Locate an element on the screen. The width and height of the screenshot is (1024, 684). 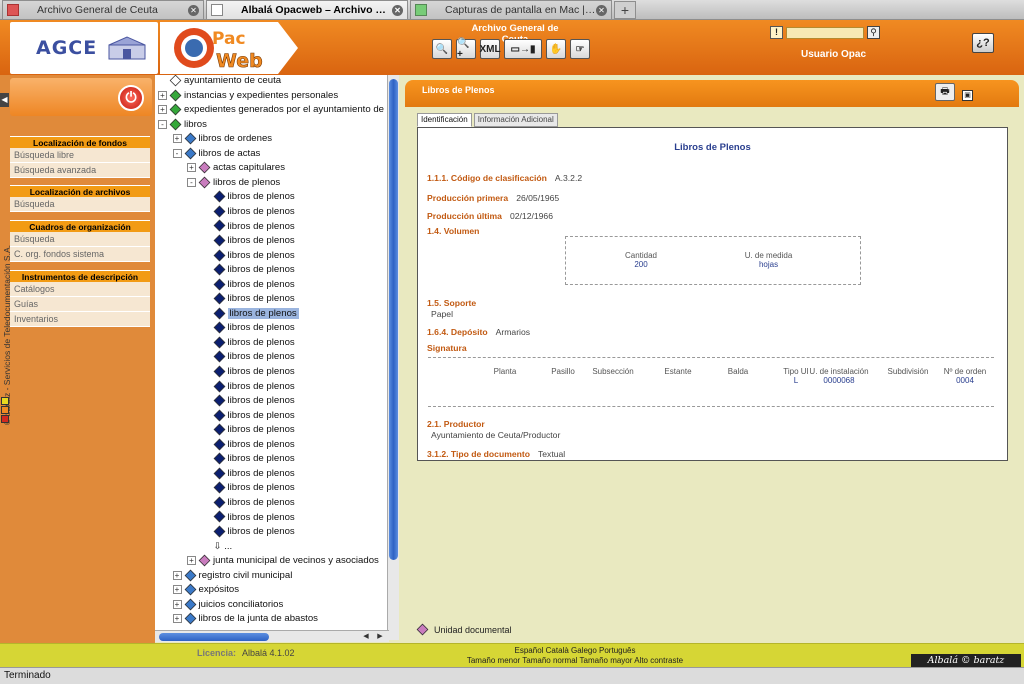
sidebar-item: Búsqueda avanzada is located at coordinates (80, 170).